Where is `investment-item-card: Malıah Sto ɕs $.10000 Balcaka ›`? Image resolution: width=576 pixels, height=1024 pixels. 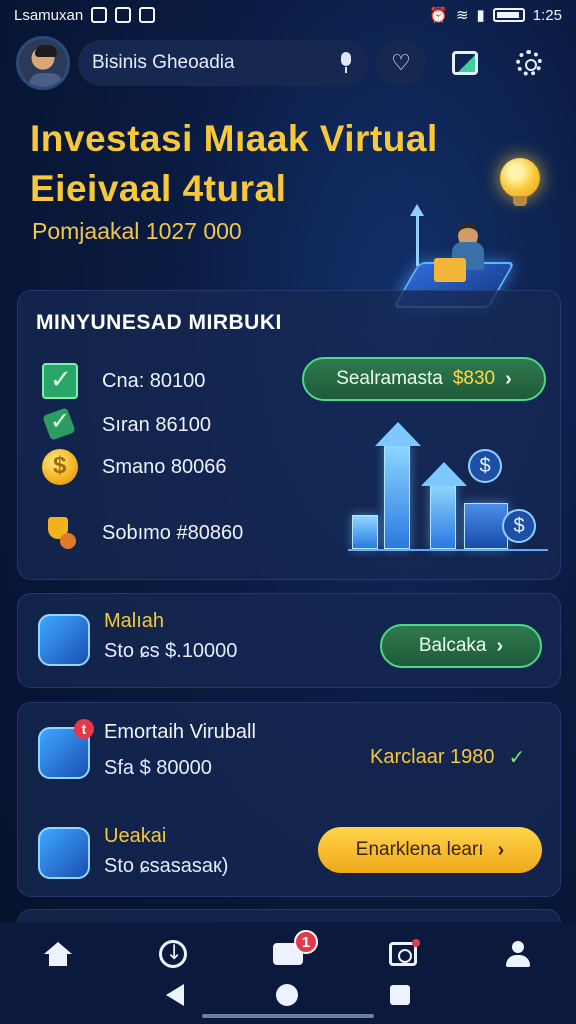 investment-item-card: Malıah Sto ɕs $.10000 Balcaka › is located at coordinates (289, 640).